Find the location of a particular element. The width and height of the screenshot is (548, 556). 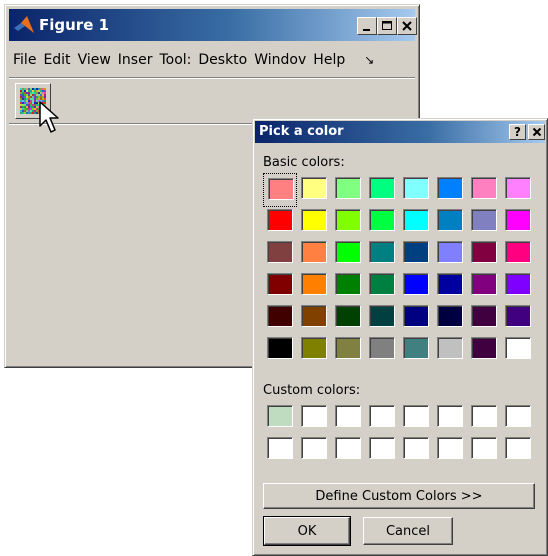

menu-file: File is located at coordinates (24, 60).